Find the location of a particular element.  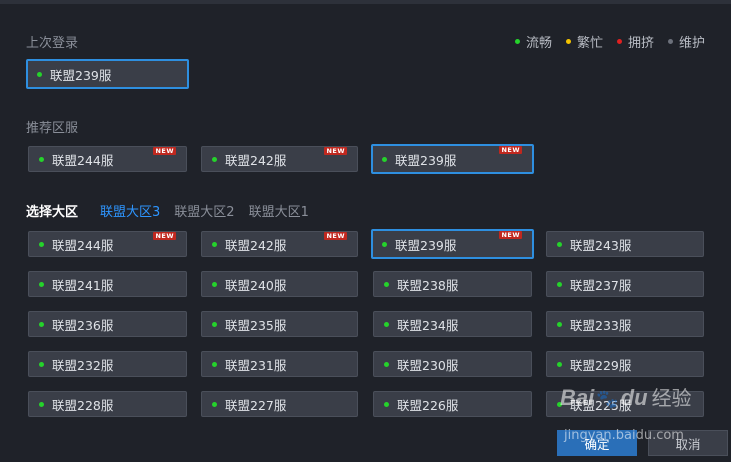

server-button: 联盟242服 NEW is located at coordinates (279, 244).